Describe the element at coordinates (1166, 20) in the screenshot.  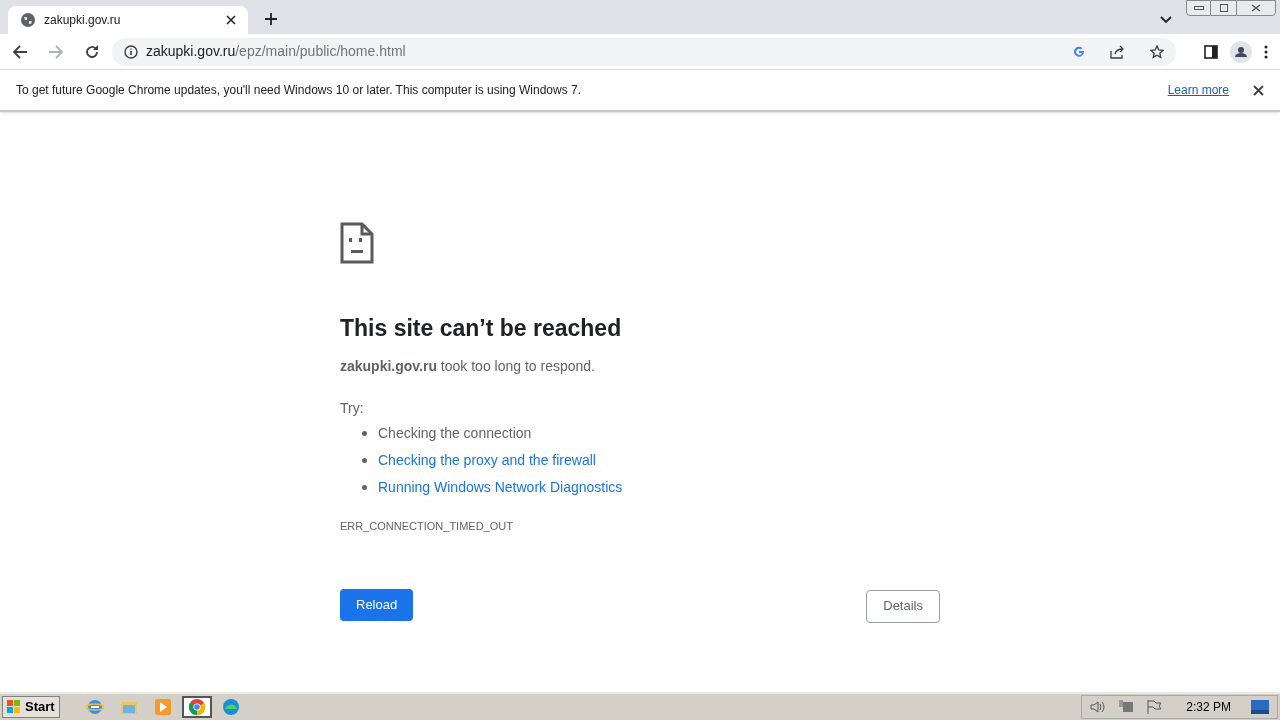
I see `chevron-down-icon` at that location.